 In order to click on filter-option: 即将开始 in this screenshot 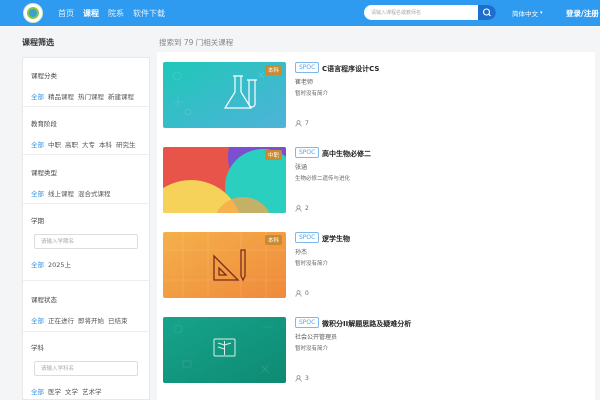, I will do `click(91, 320)`.